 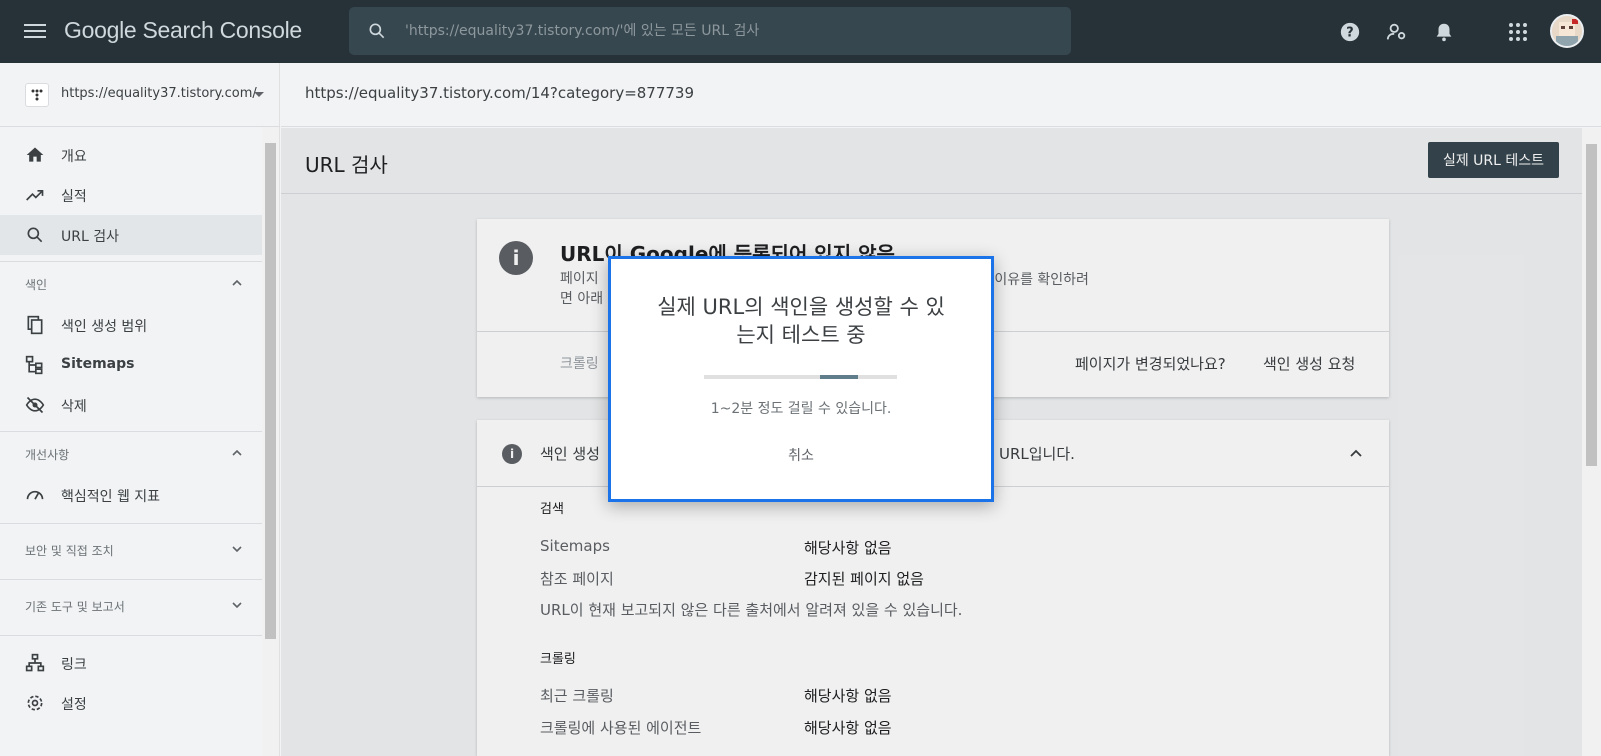 I want to click on property-selector: https://equality37.tistory.com/, so click(x=140, y=95).